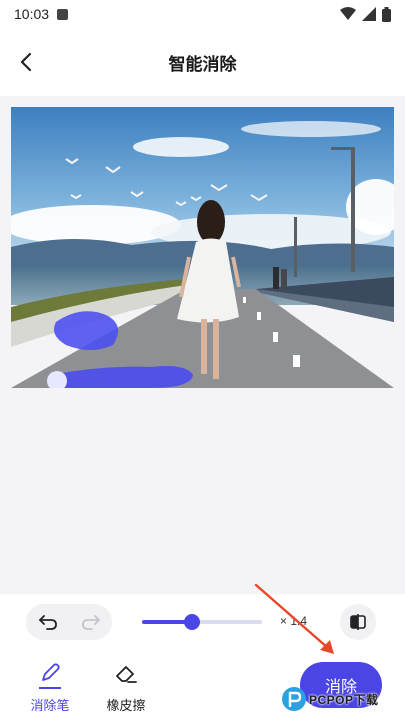 The width and height of the screenshot is (405, 720). I want to click on eraser-icon, so click(126, 674).